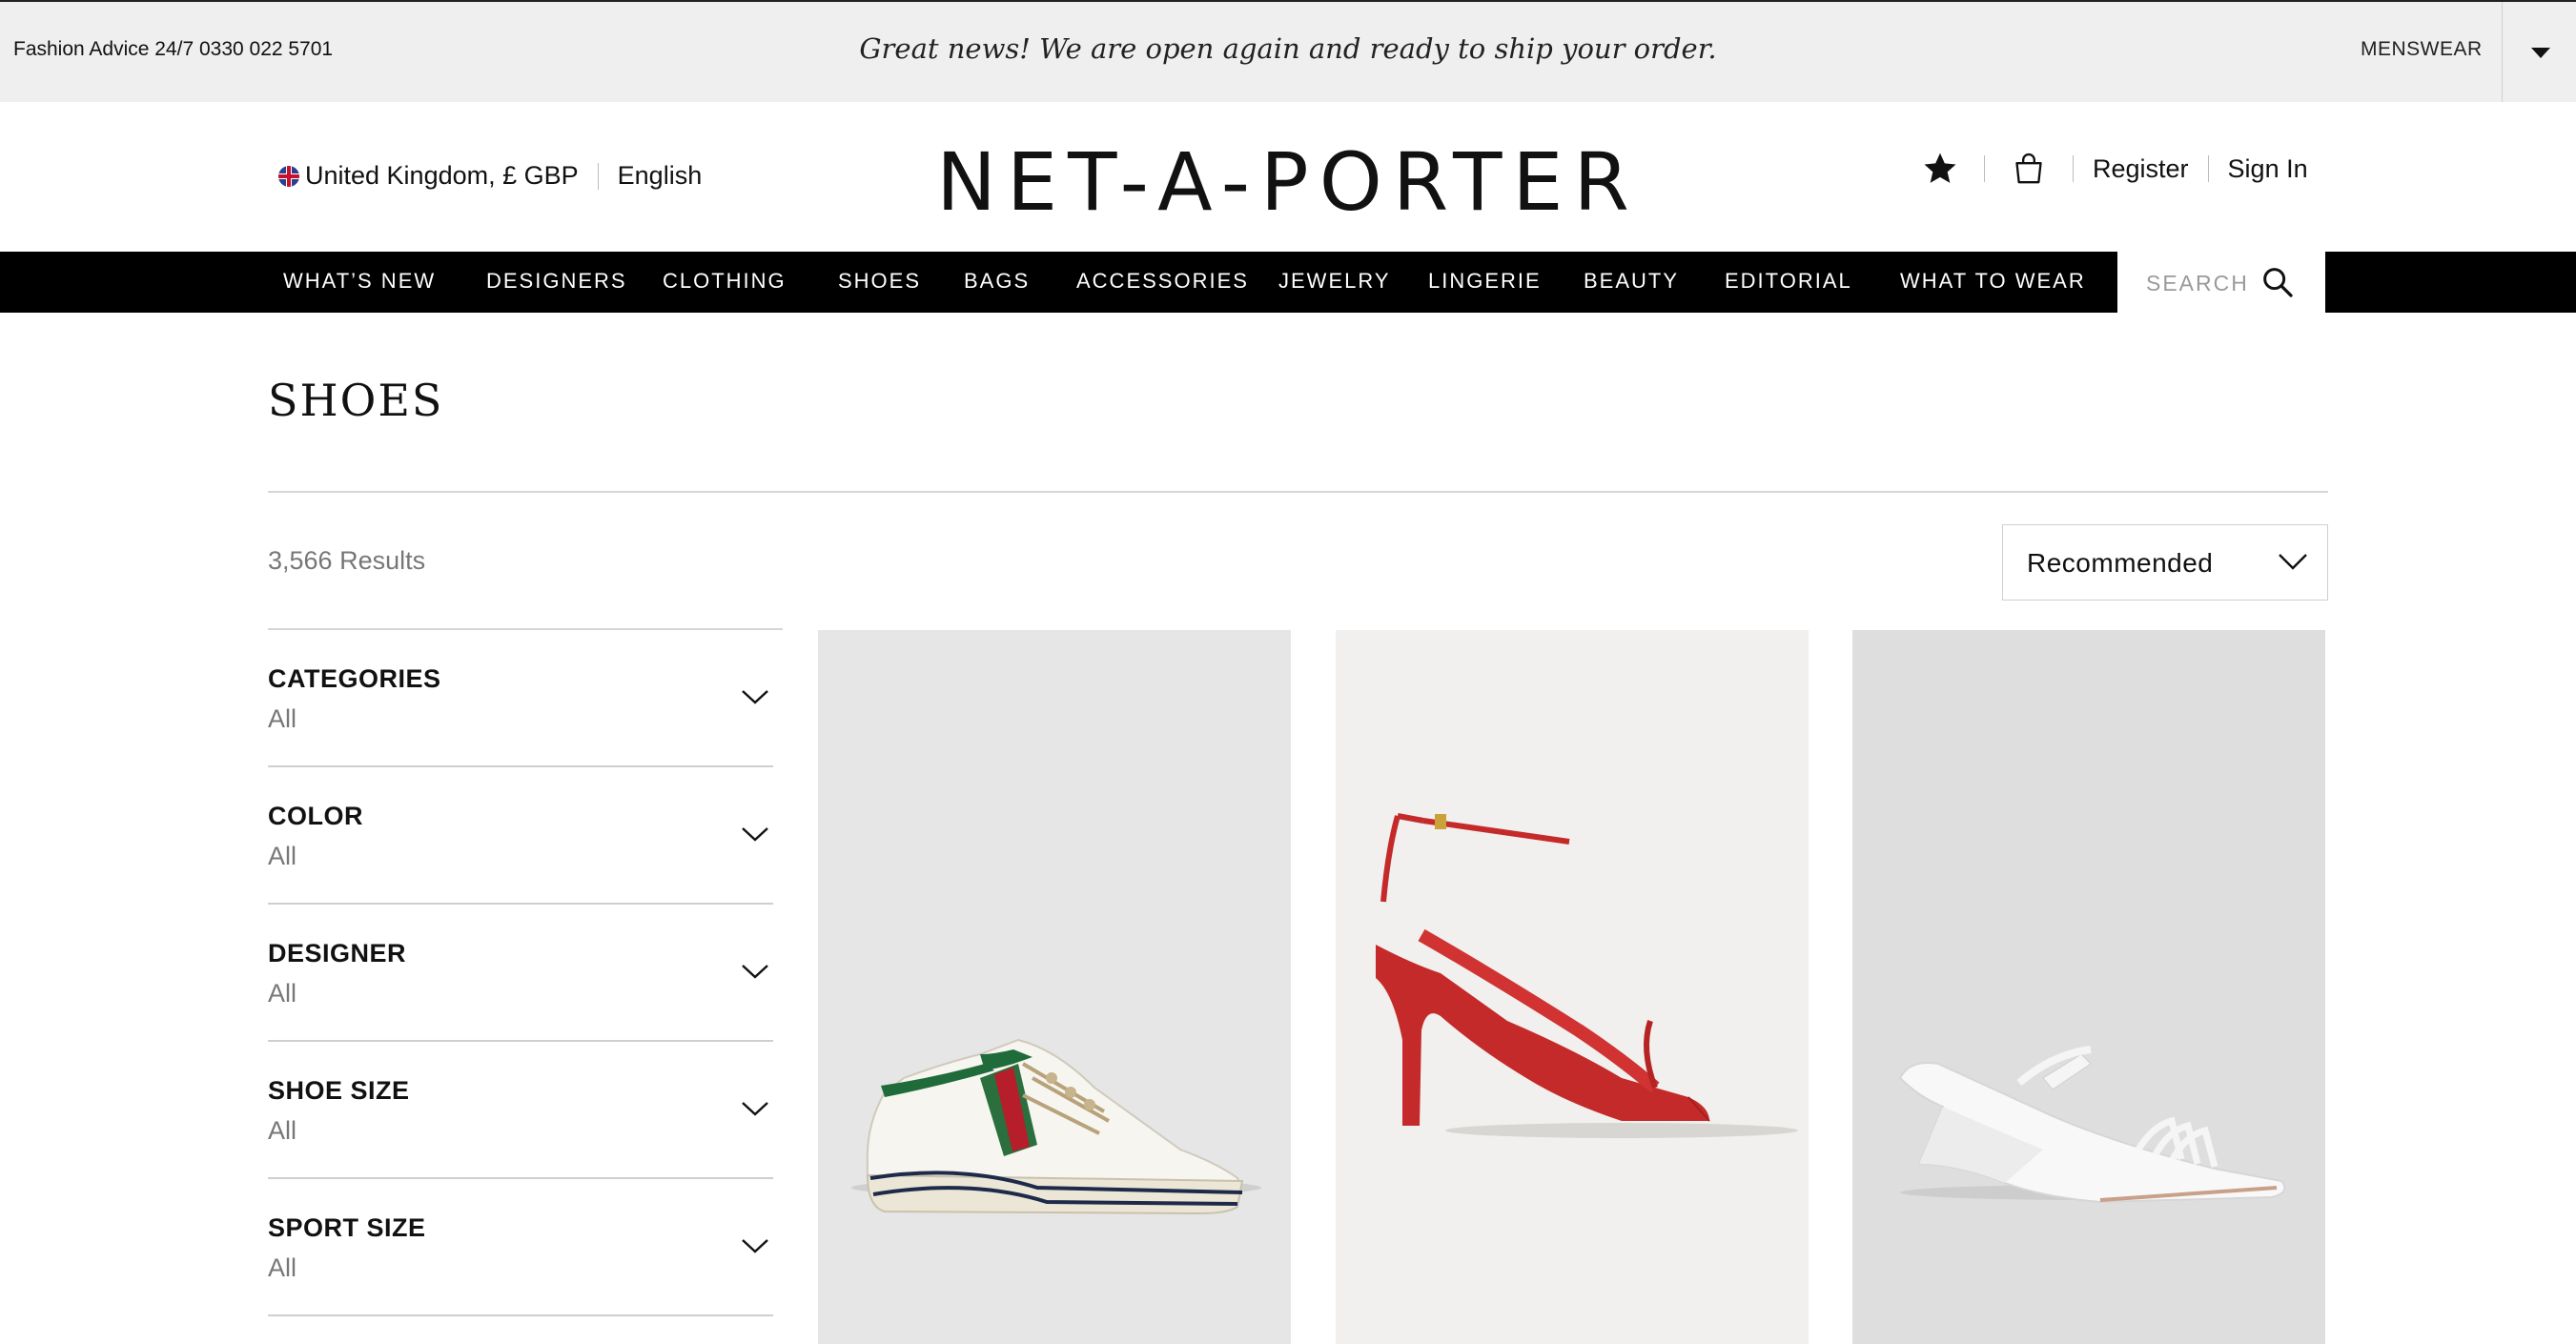 The width and height of the screenshot is (2576, 1344). I want to click on menswear-dropdown-button, so click(2539, 52).